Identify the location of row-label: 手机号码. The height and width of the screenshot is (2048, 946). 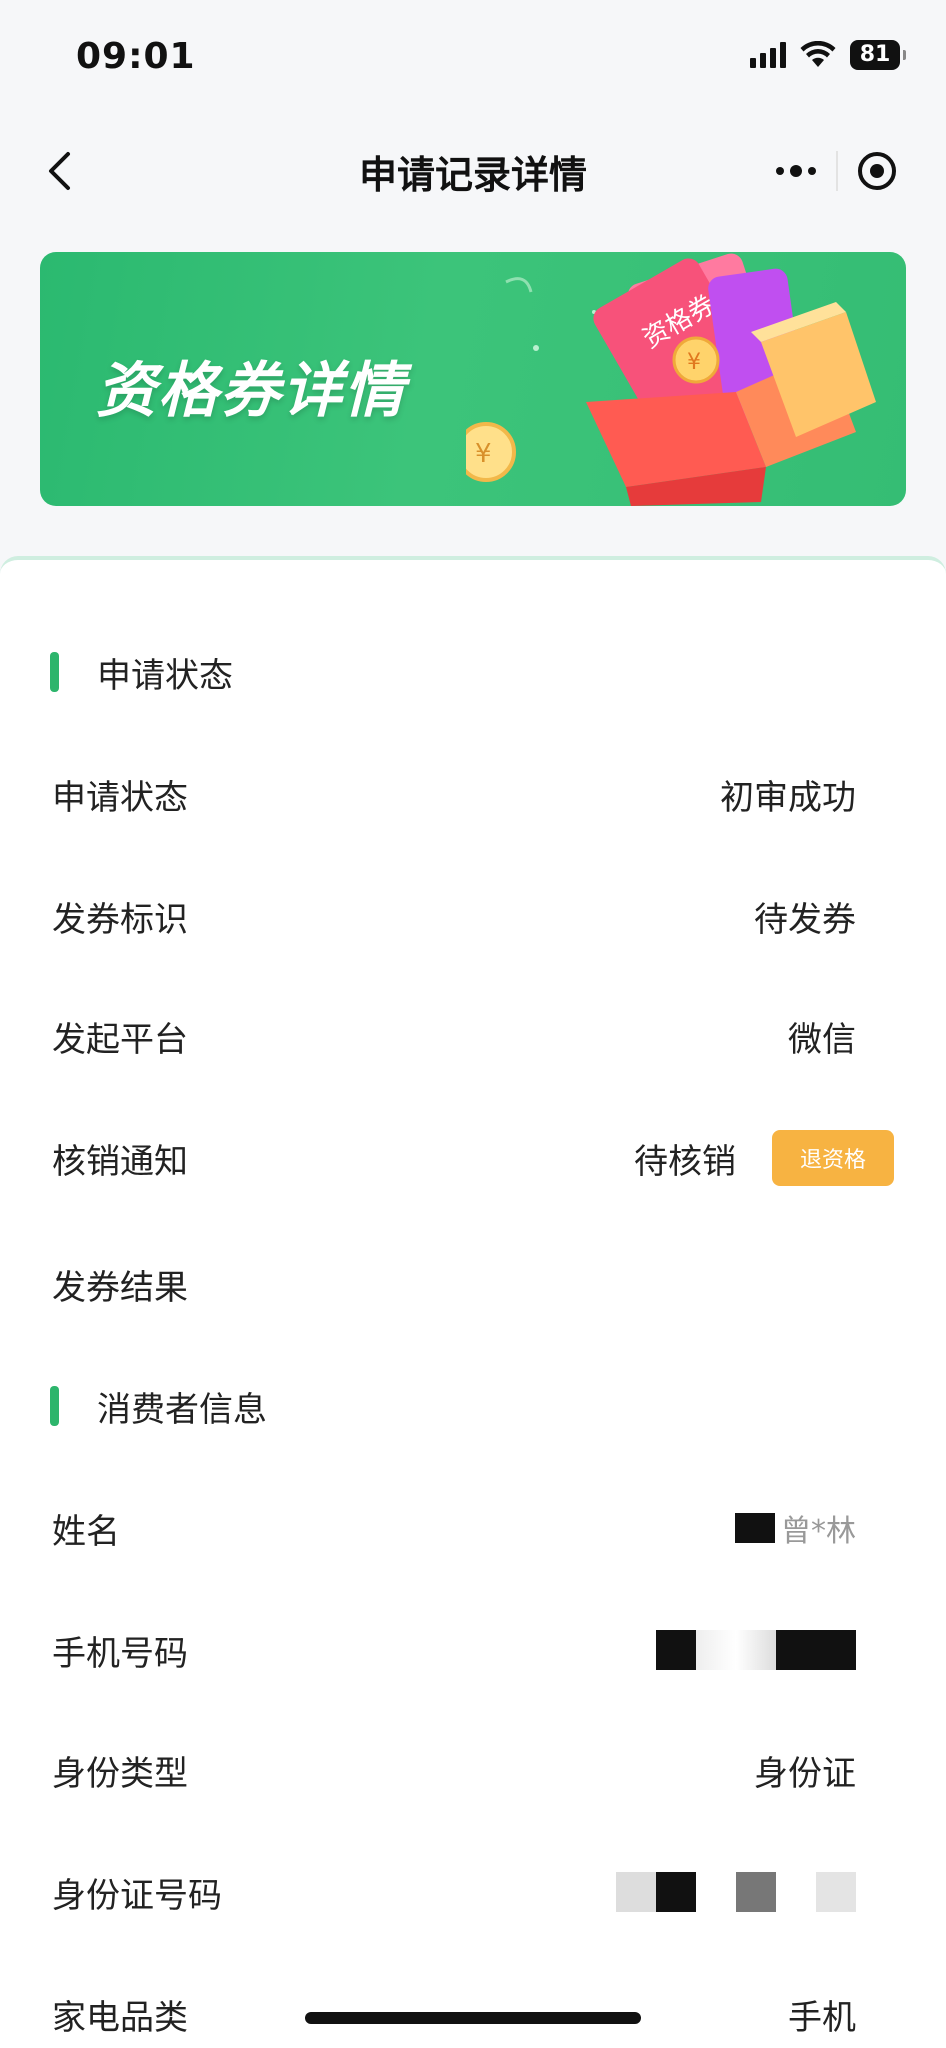
(120, 1653).